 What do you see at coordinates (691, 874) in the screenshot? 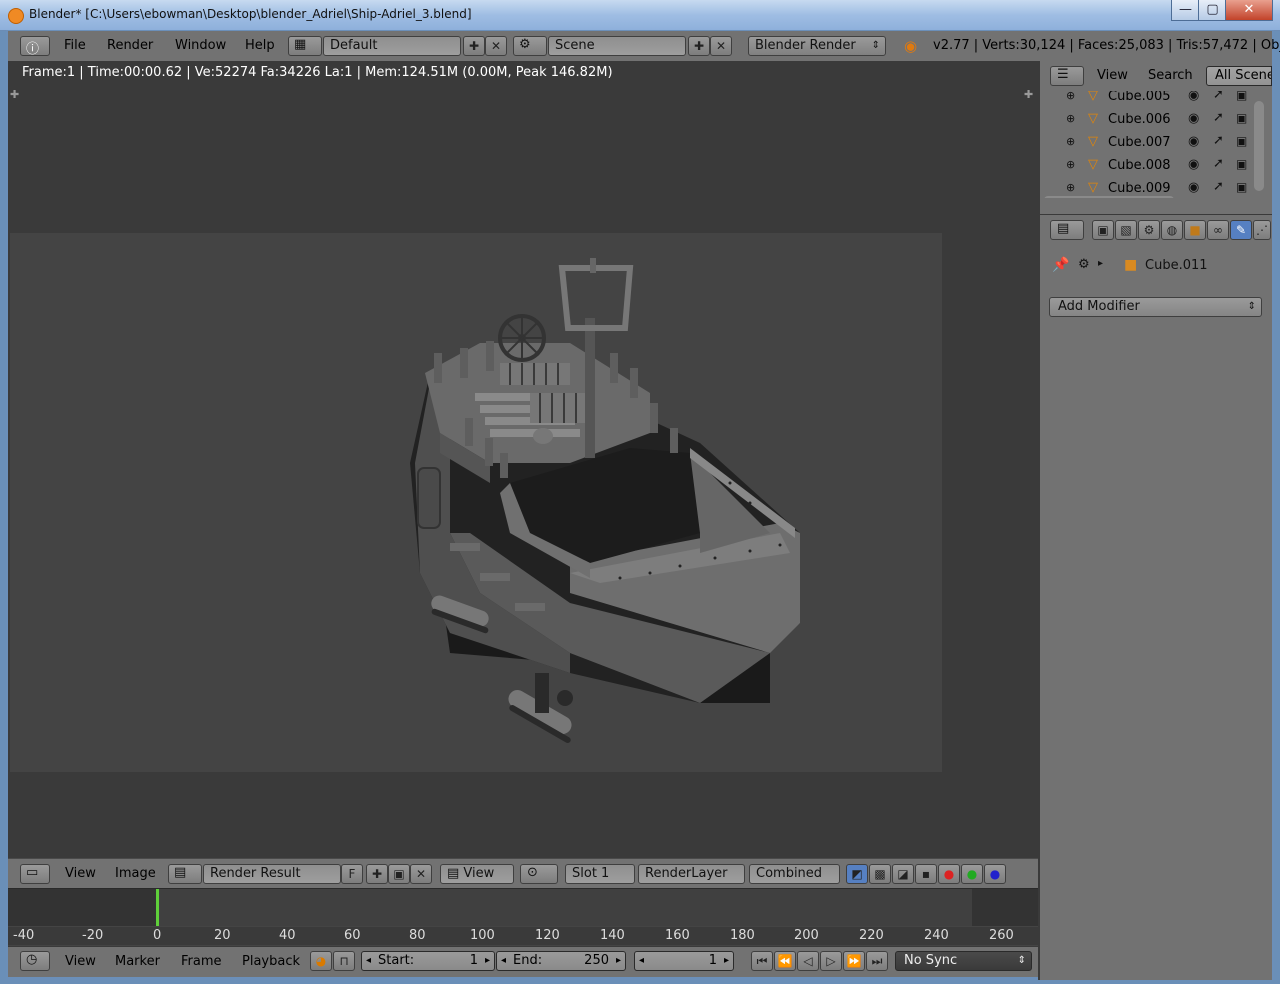
I see `render-layer-dropdown: RenderLayer` at bounding box center [691, 874].